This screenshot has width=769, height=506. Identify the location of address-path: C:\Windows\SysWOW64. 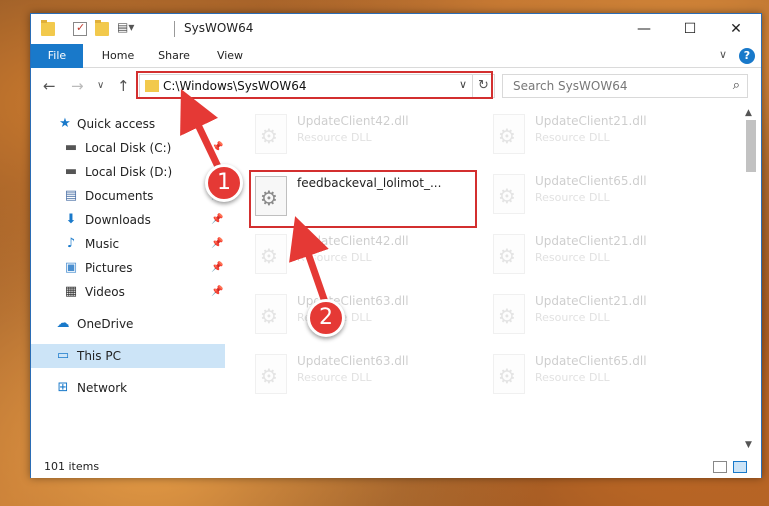
(235, 86).